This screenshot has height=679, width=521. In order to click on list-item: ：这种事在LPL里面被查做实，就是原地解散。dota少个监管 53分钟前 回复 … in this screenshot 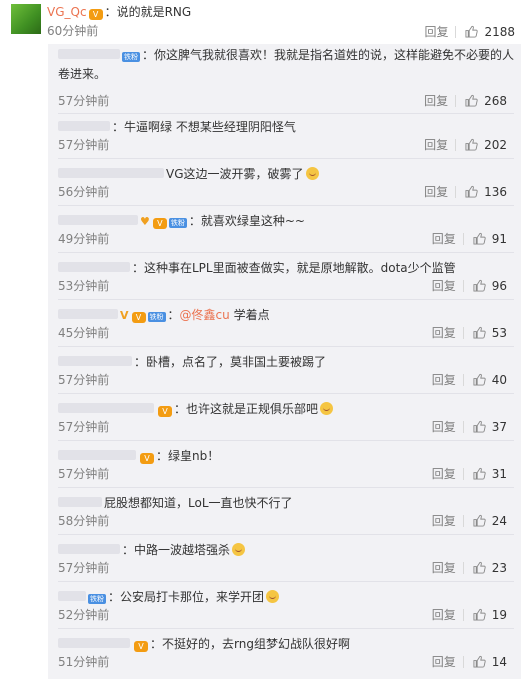, I will do `click(284, 279)`.